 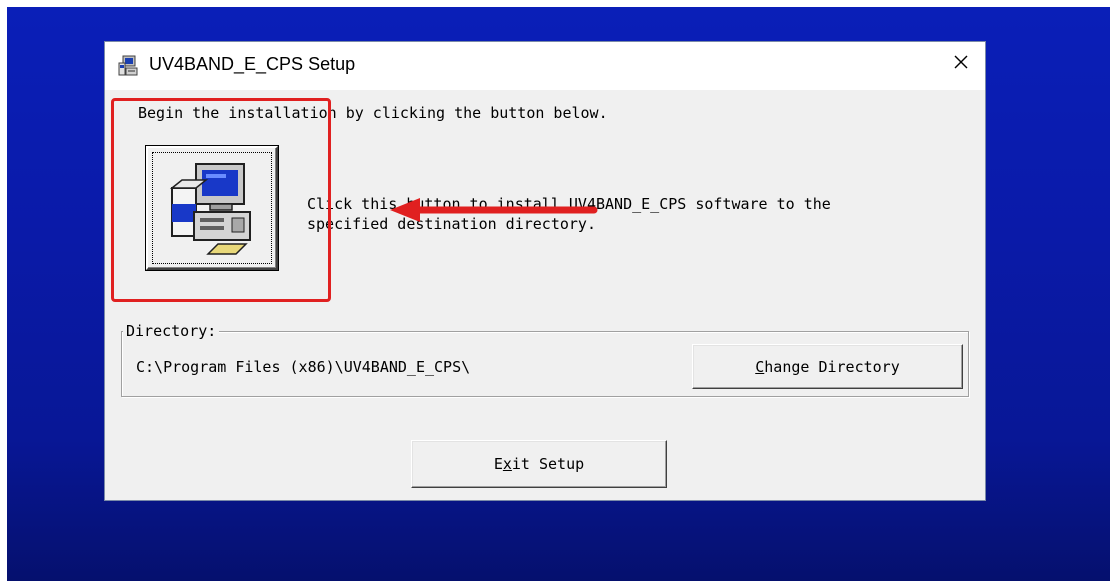 I want to click on title-bar: UV4BAND_E_CPS Setup, so click(x=545, y=66).